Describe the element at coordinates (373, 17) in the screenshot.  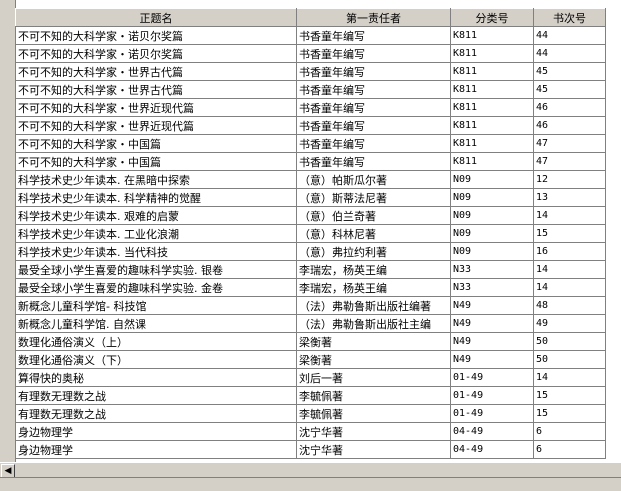
I see `column-header-author: 第一责任者` at that location.